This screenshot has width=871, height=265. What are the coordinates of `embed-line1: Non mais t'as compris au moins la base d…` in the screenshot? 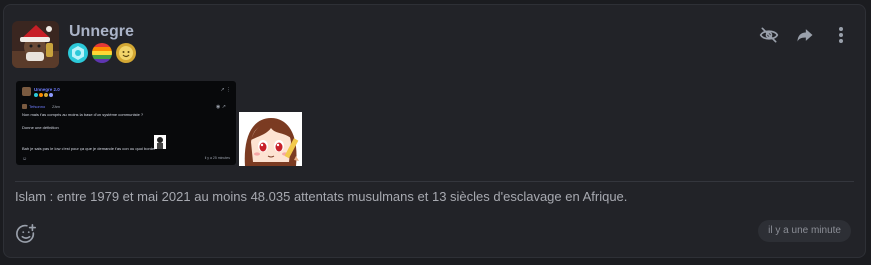 It's located at (83, 114).